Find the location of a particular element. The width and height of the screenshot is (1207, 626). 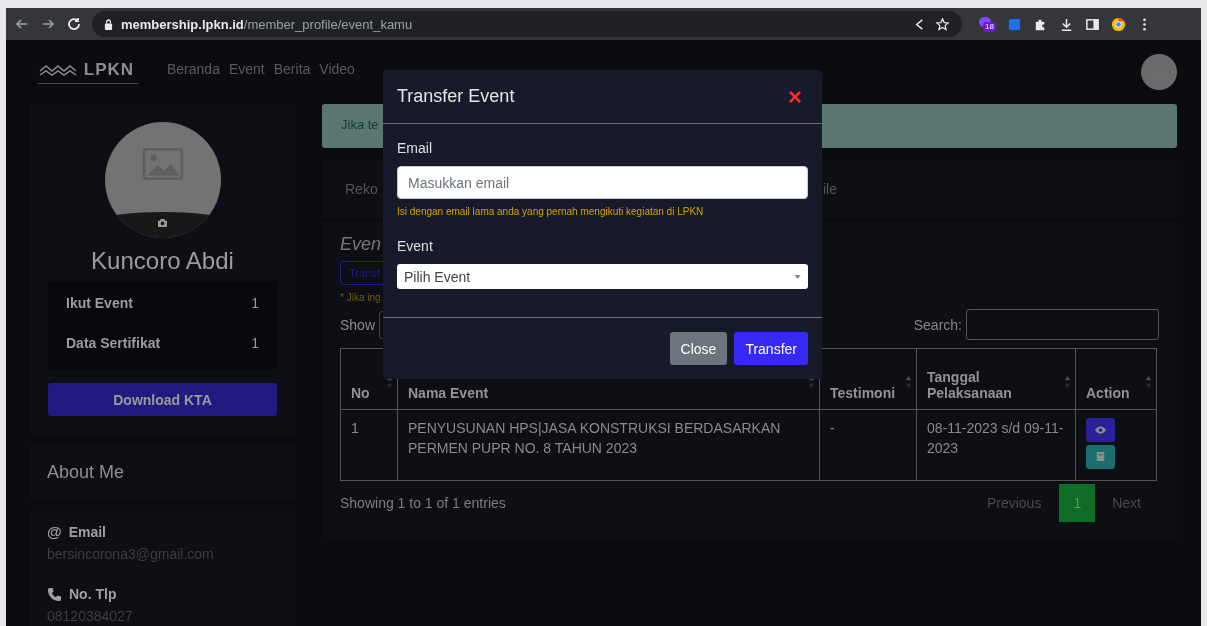

stat-label: Data Sertifikat is located at coordinates (113, 343).